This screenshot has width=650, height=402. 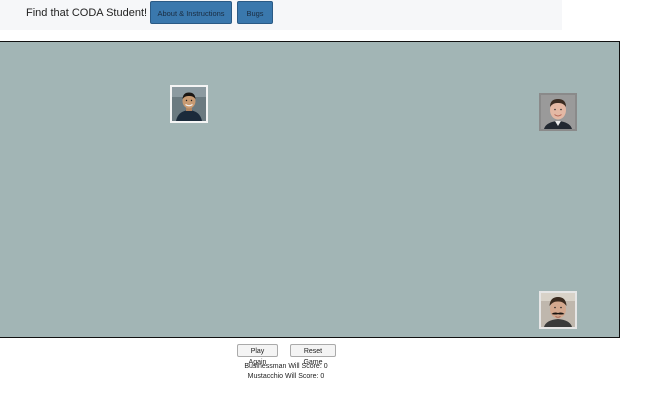 What do you see at coordinates (558, 112) in the screenshot?
I see `businessman-will-photo-icon` at bounding box center [558, 112].